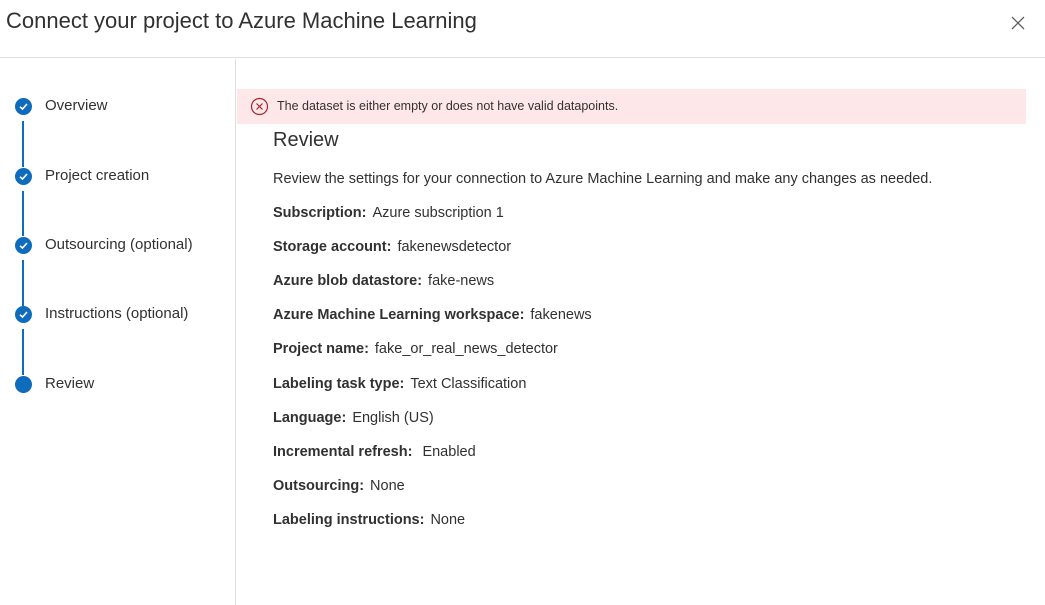 This screenshot has height=605, width=1045. Describe the element at coordinates (259, 106) in the screenshot. I see `error-circle-icon` at that location.